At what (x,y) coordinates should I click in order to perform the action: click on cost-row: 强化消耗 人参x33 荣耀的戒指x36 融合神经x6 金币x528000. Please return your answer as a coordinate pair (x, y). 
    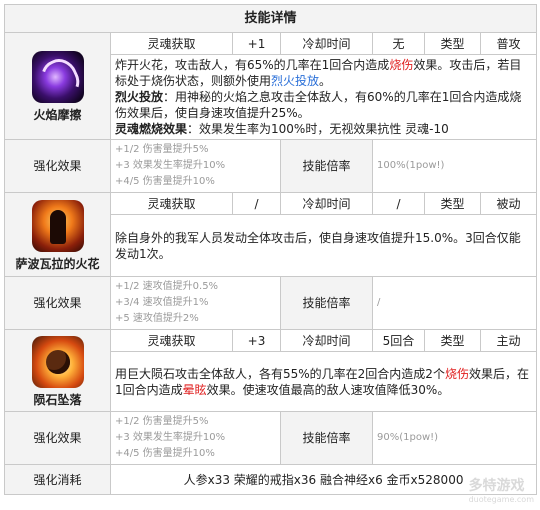
    Looking at the image, I should click on (271, 479).